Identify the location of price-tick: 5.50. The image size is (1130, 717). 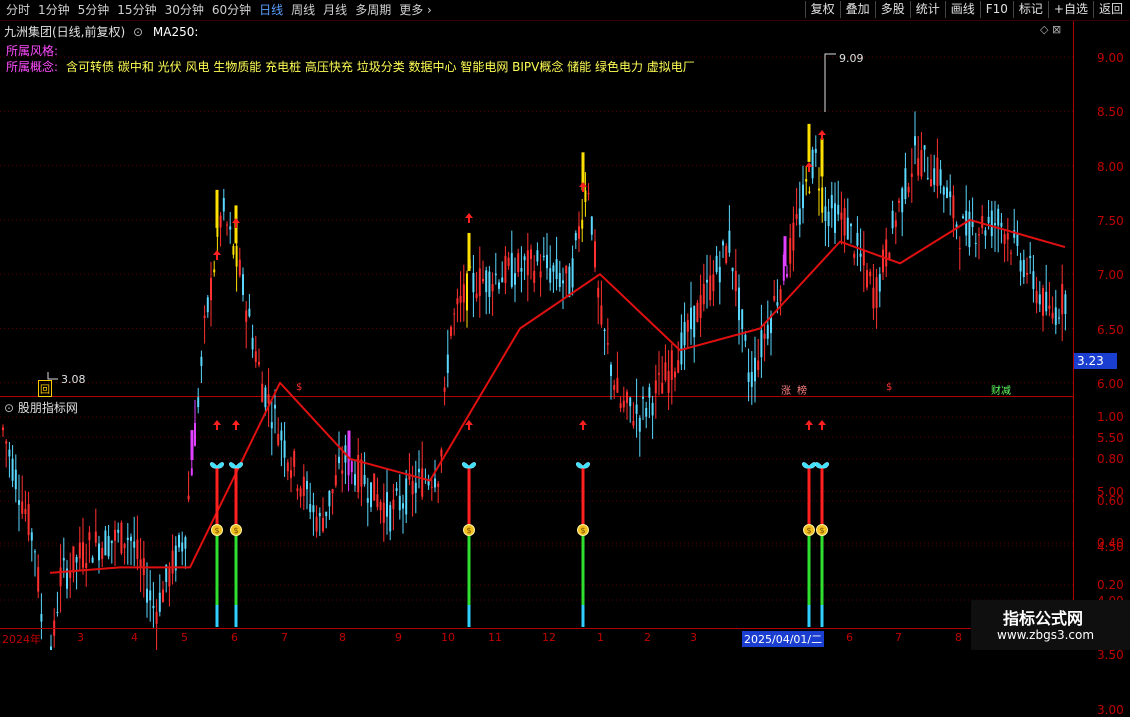
(1110, 438).